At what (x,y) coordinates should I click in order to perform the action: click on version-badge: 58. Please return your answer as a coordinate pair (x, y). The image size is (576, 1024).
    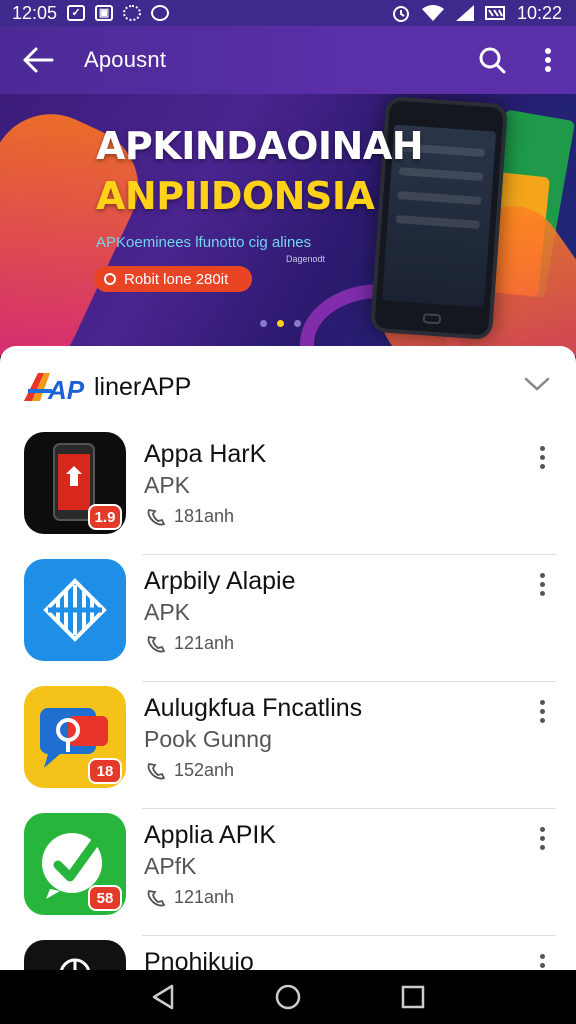
    Looking at the image, I should click on (105, 898).